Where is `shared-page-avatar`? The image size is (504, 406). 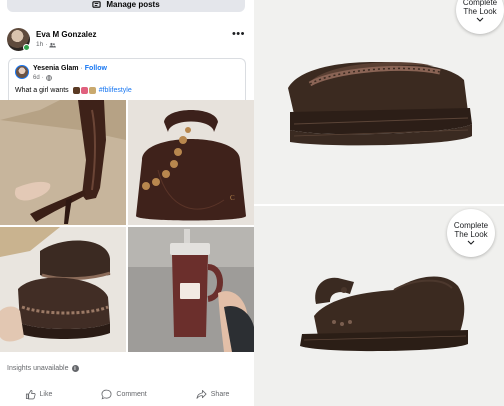 shared-page-avatar is located at coordinates (22, 72).